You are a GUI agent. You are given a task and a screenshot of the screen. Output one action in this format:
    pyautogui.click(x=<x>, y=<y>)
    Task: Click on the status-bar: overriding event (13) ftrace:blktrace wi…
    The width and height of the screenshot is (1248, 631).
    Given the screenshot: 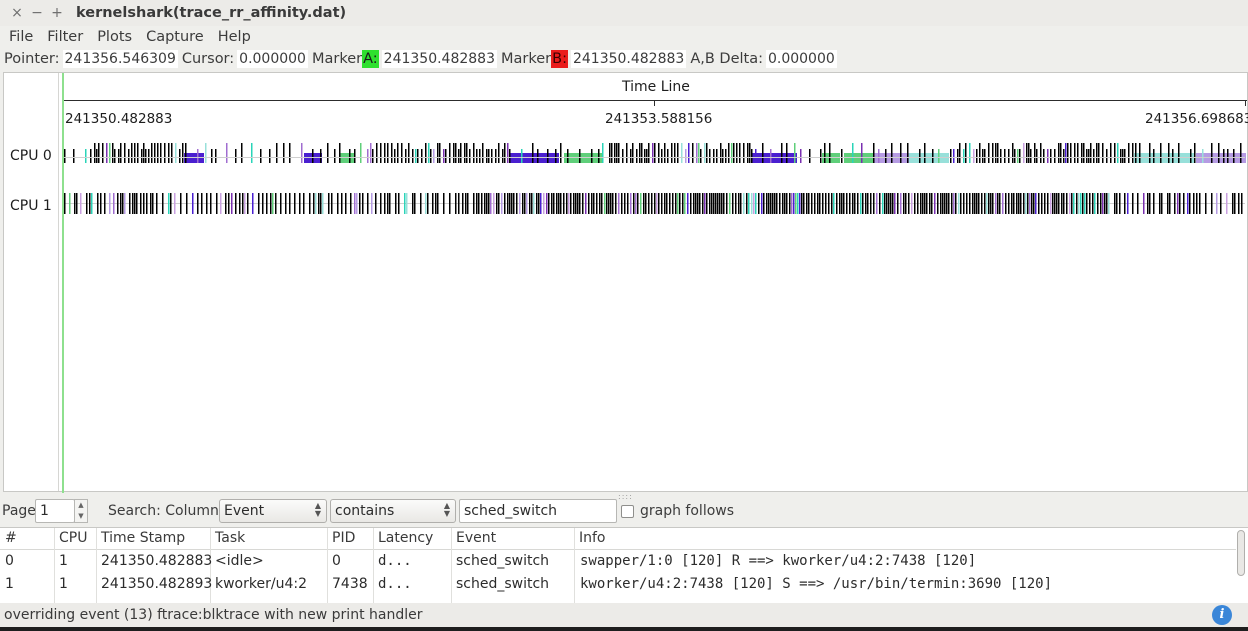 What is the action you would take?
    pyautogui.click(x=624, y=615)
    